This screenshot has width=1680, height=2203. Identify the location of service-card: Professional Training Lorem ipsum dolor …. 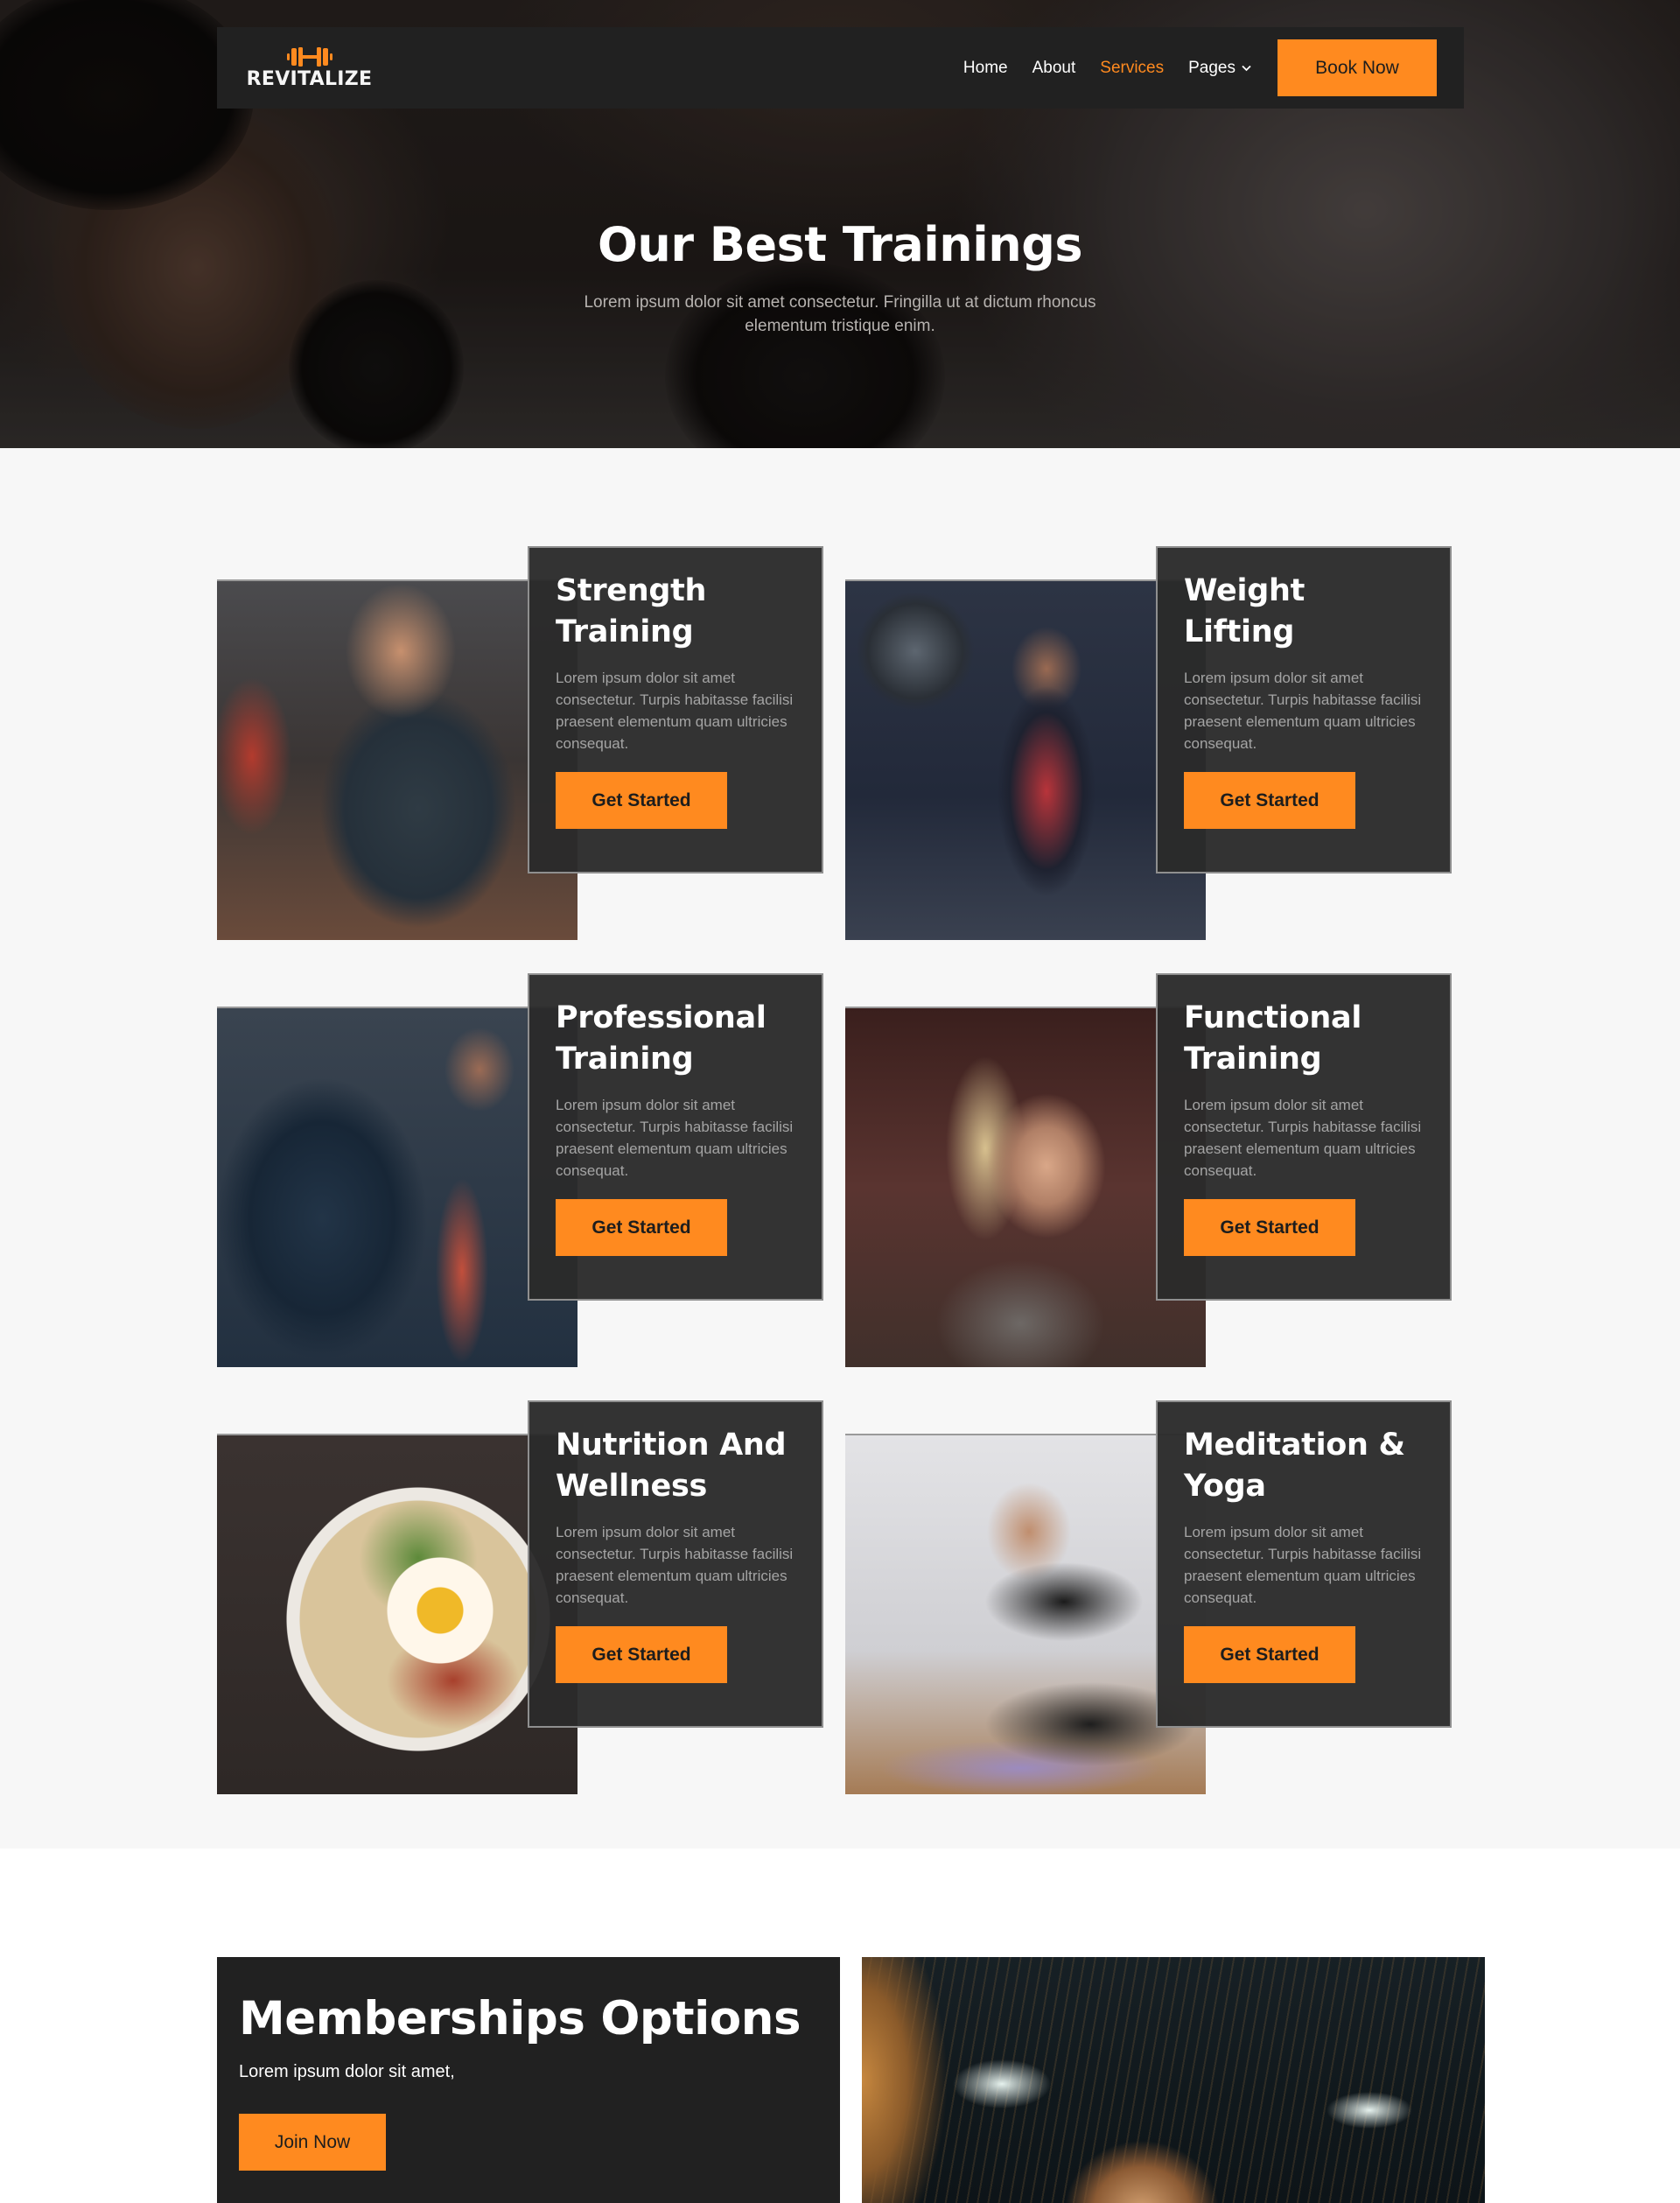
(675, 1137).